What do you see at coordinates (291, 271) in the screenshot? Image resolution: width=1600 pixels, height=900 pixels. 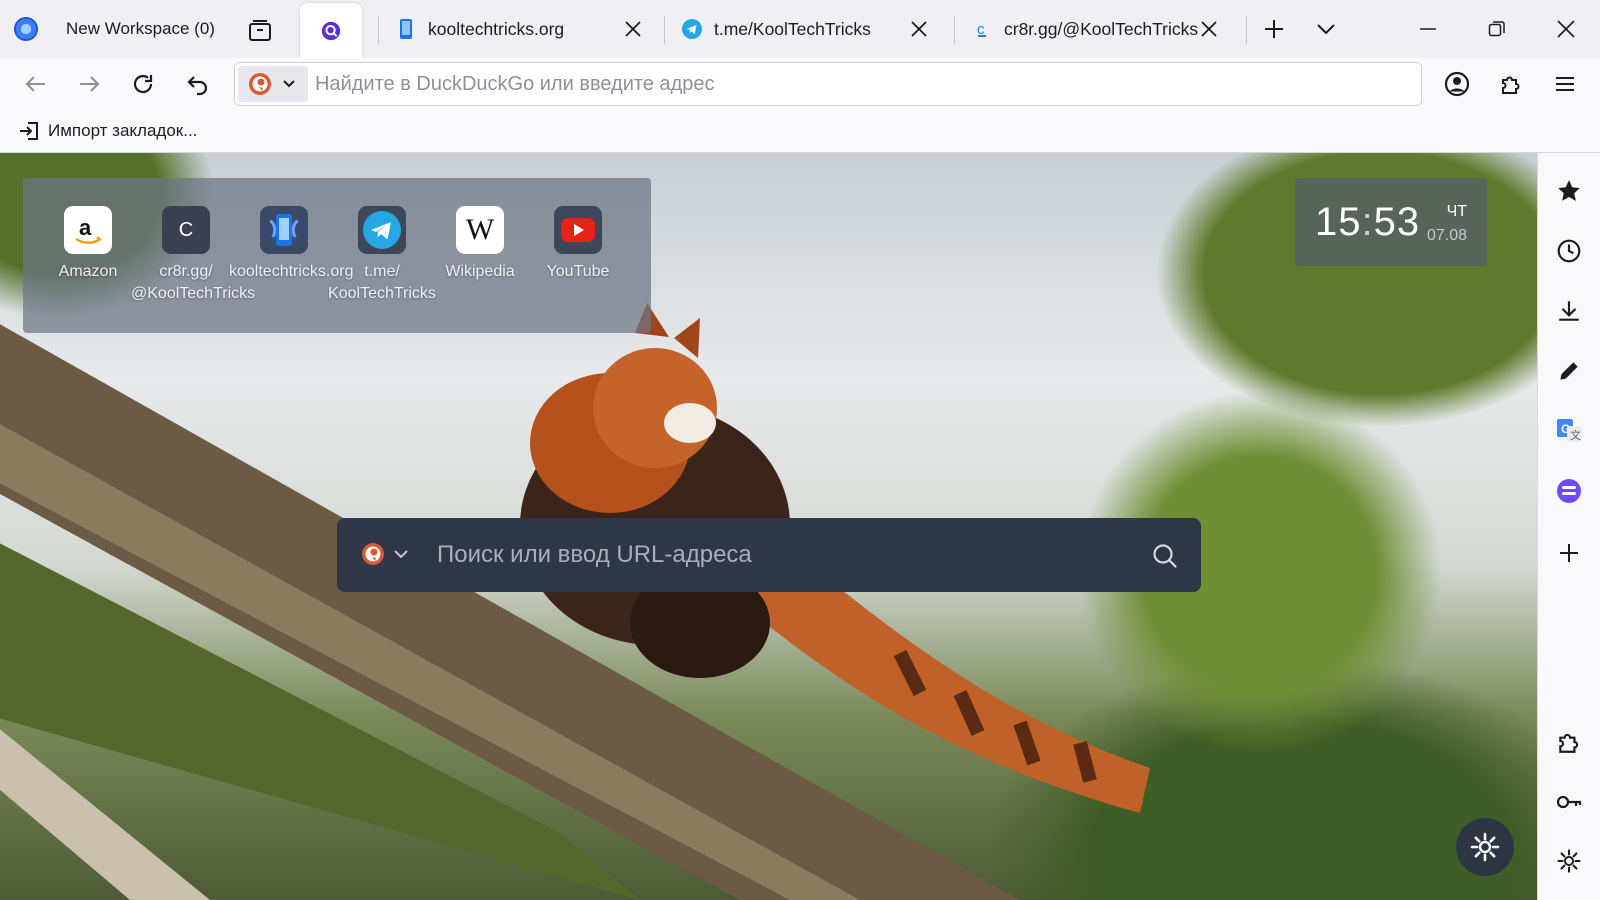 I see `shortcut-label: kooltechtricks.org` at bounding box center [291, 271].